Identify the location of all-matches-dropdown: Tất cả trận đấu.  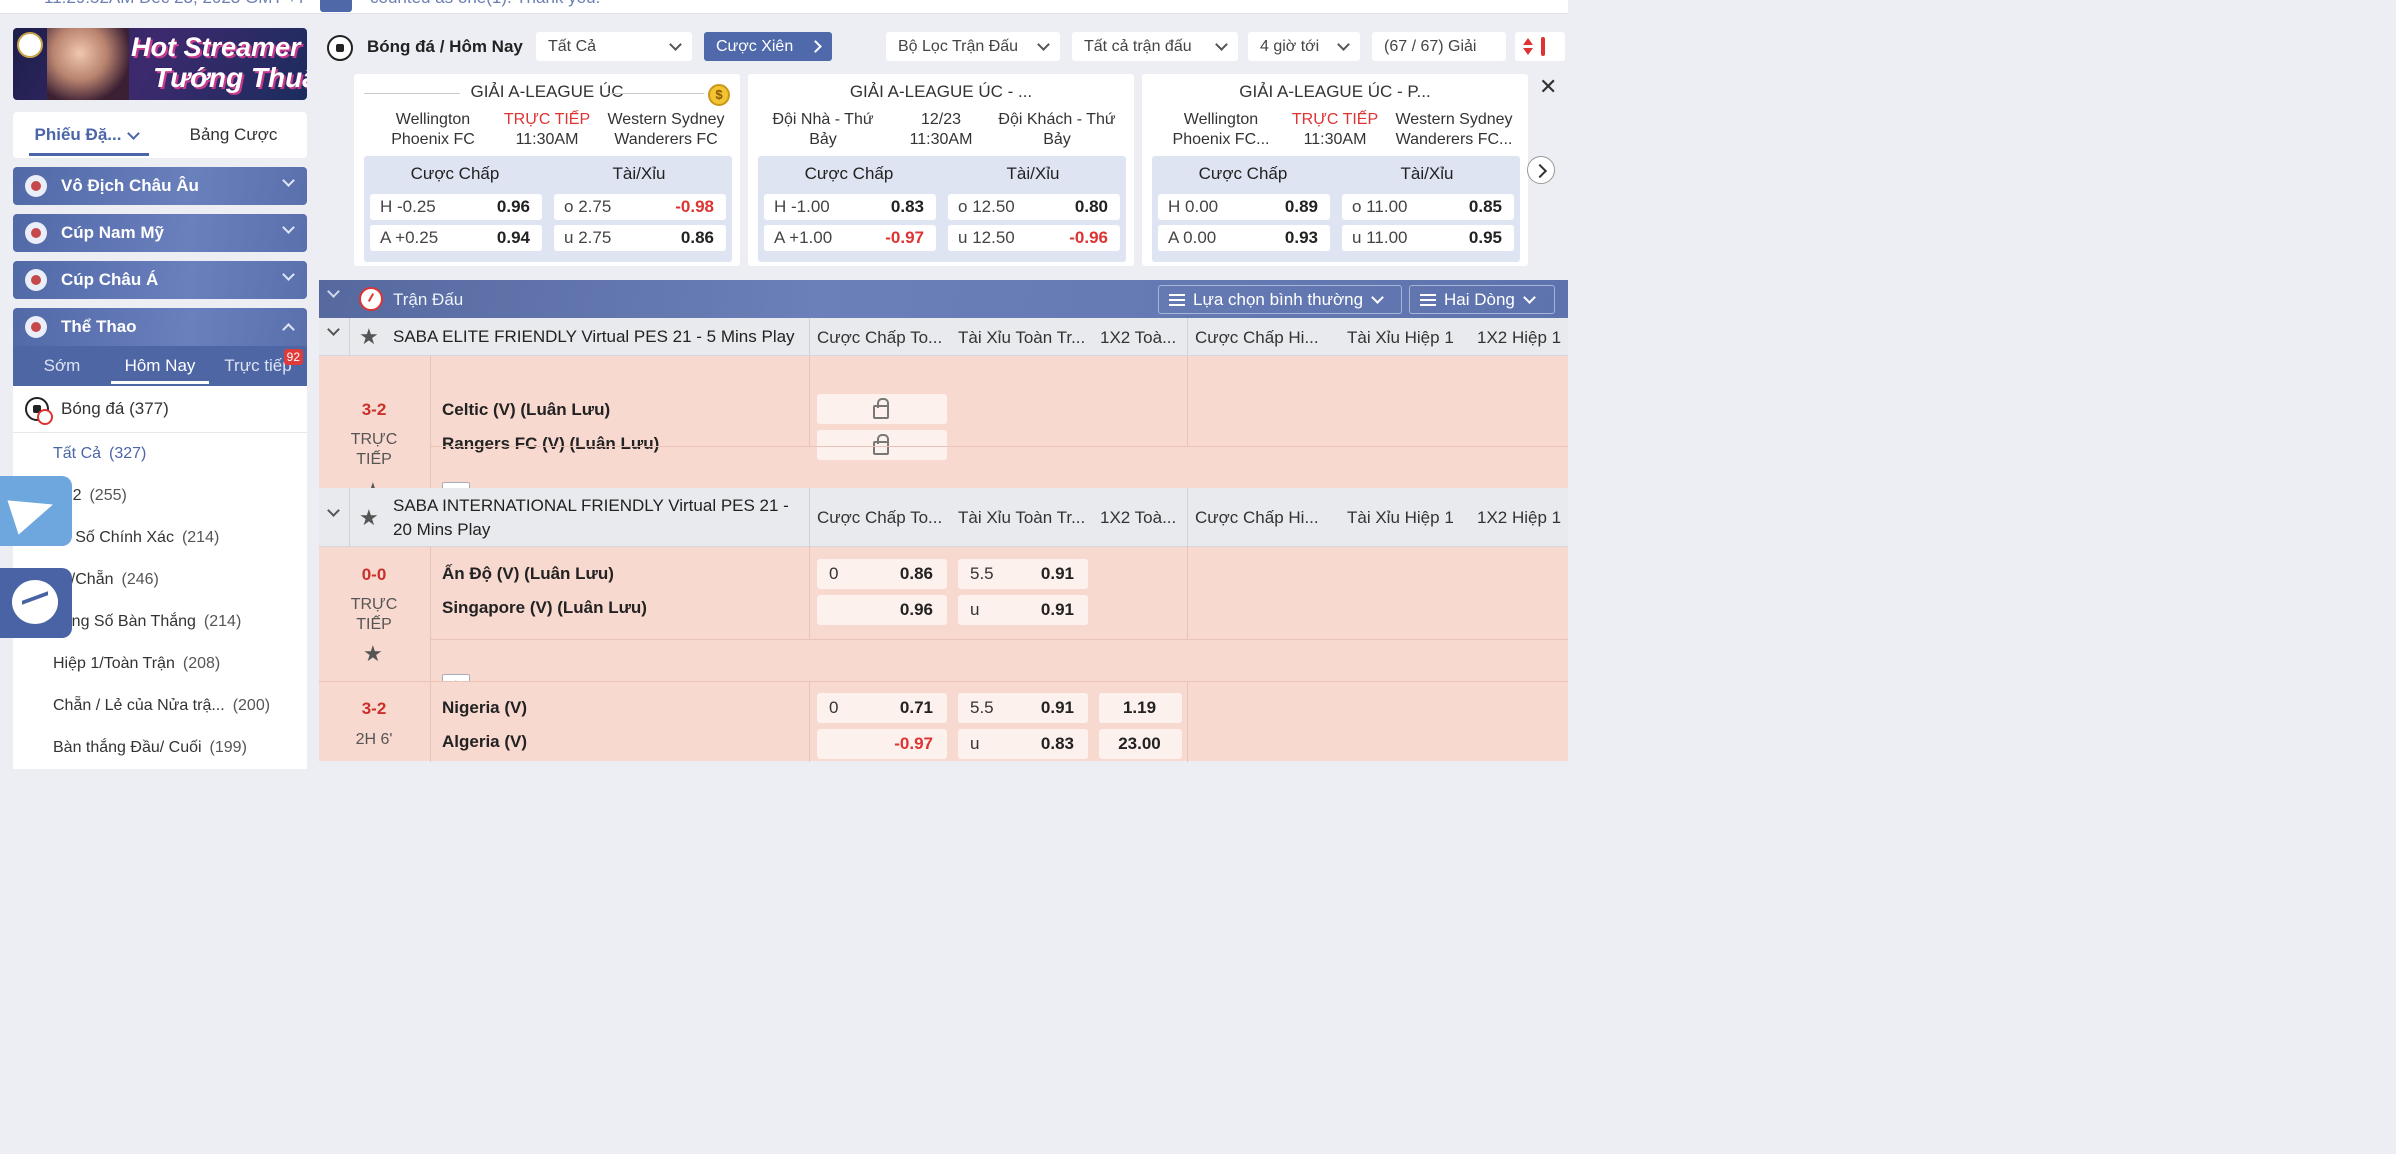
(1155, 46).